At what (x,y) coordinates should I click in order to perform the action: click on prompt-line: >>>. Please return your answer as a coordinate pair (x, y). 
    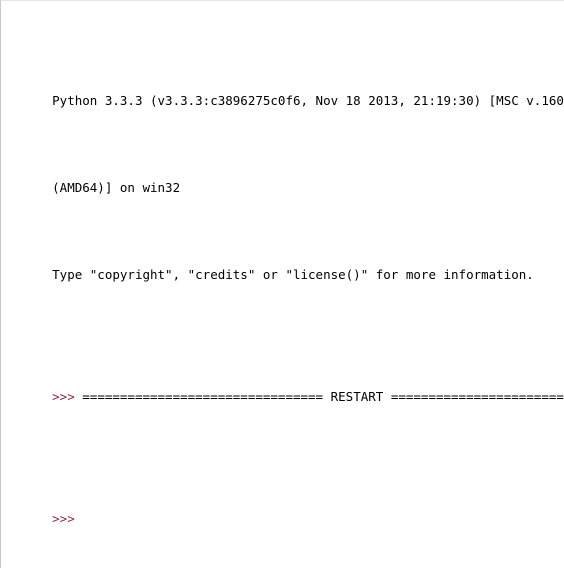
    Looking at the image, I should click on (285, 518).